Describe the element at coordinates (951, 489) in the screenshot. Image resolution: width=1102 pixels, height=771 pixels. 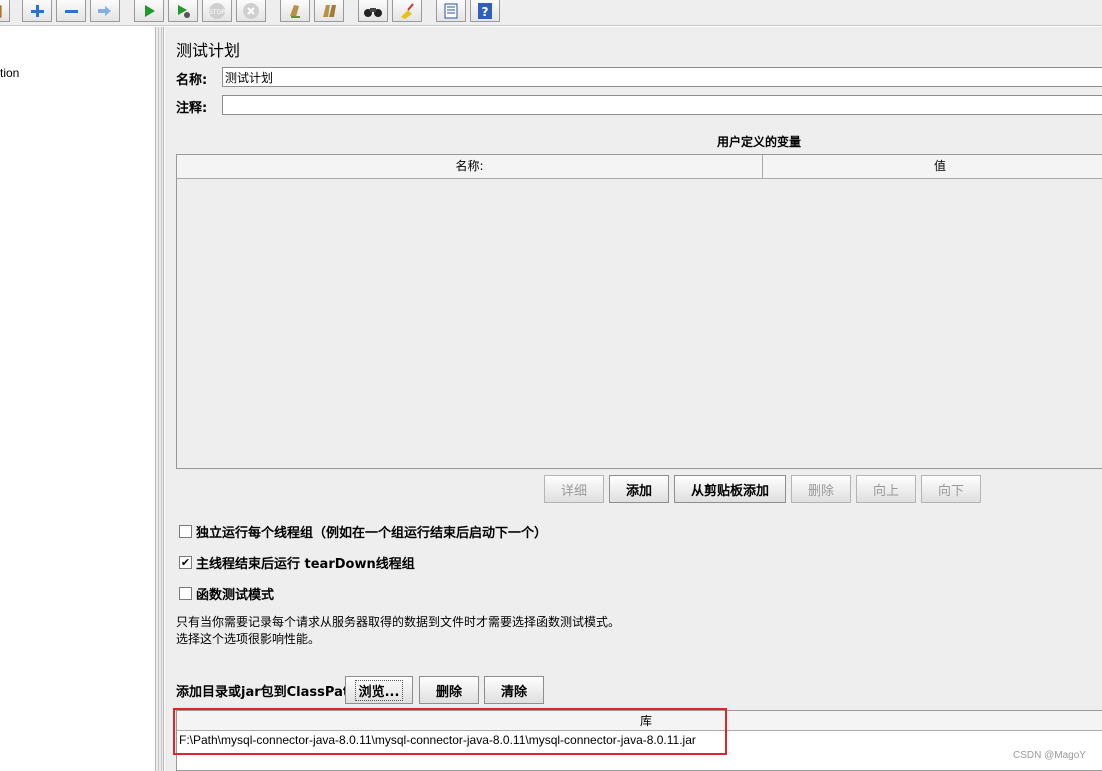
I see `move-down-button: 向下` at that location.